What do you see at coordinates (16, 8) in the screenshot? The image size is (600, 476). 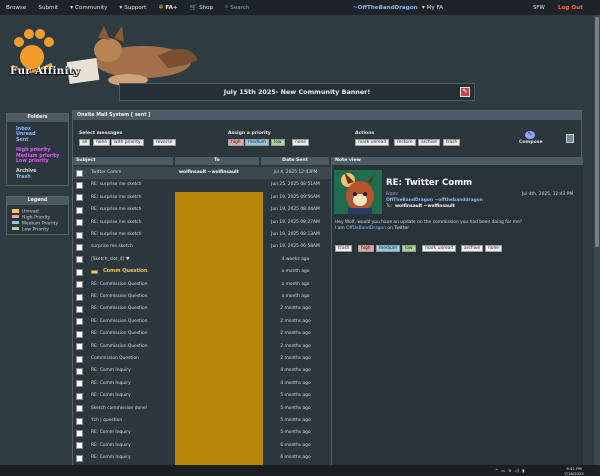 I see `nav-browse: Browse` at bounding box center [16, 8].